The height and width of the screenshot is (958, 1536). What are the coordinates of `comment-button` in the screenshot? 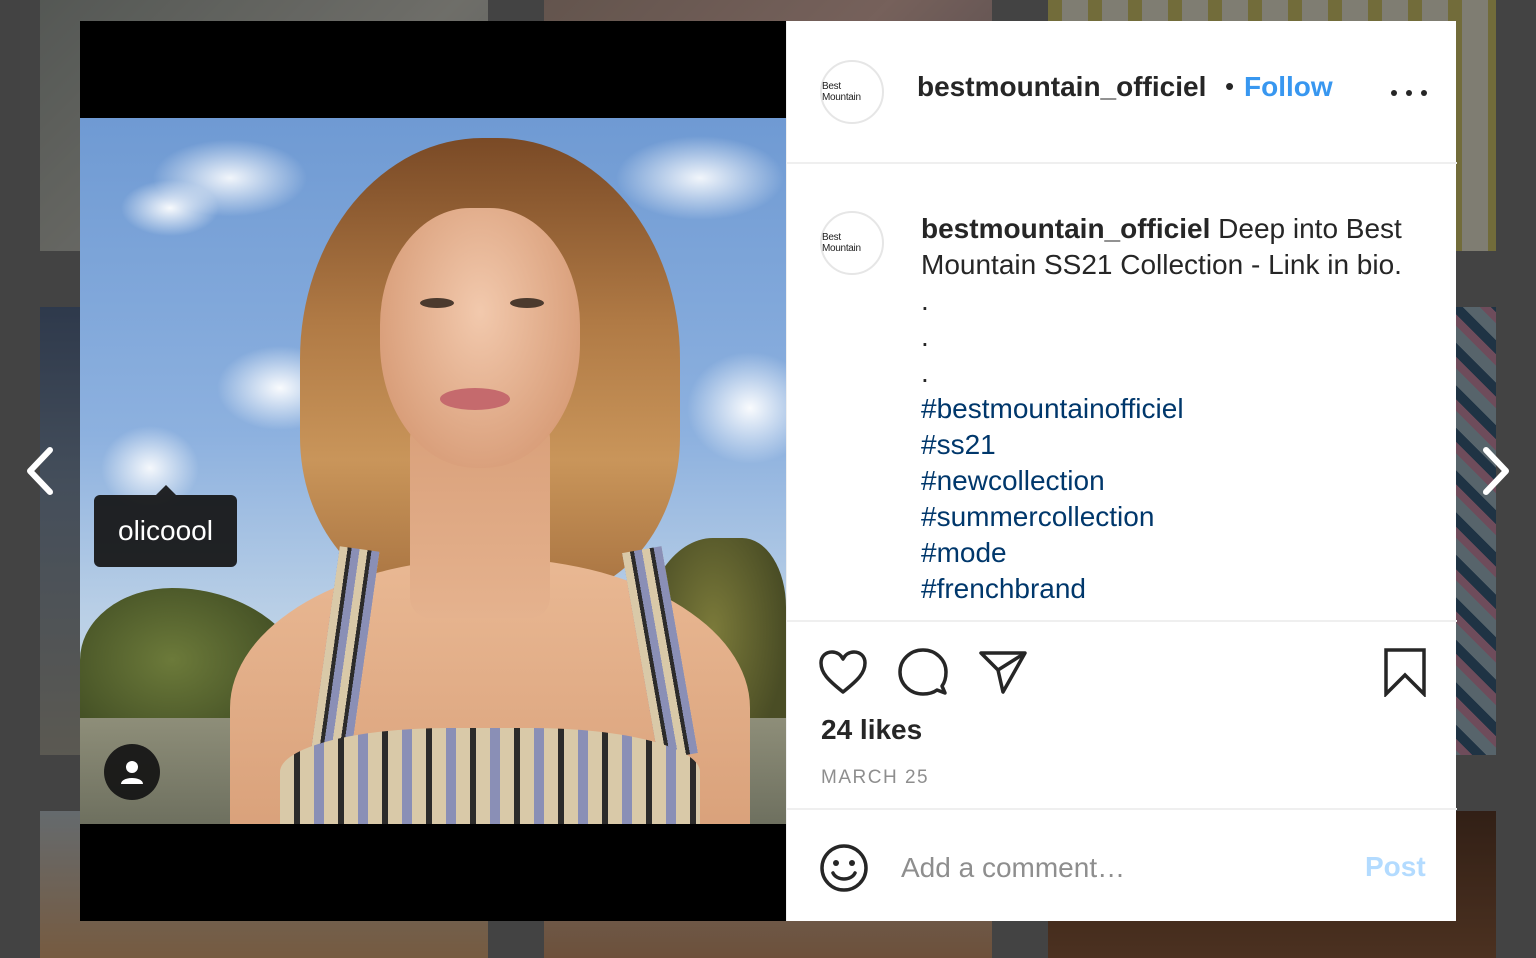 It's located at (923, 672).